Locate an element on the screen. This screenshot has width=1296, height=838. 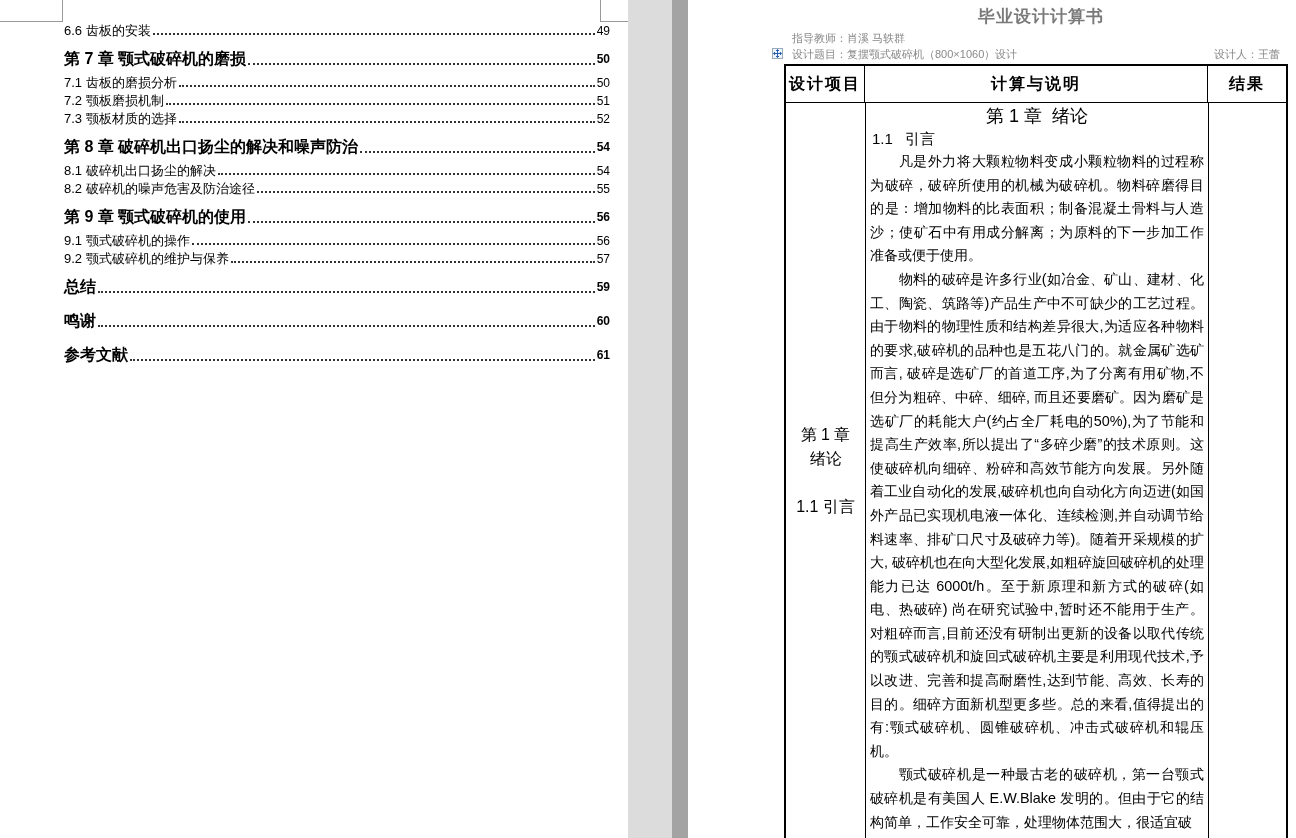
column-header: 结果 is located at coordinates (1247, 84).